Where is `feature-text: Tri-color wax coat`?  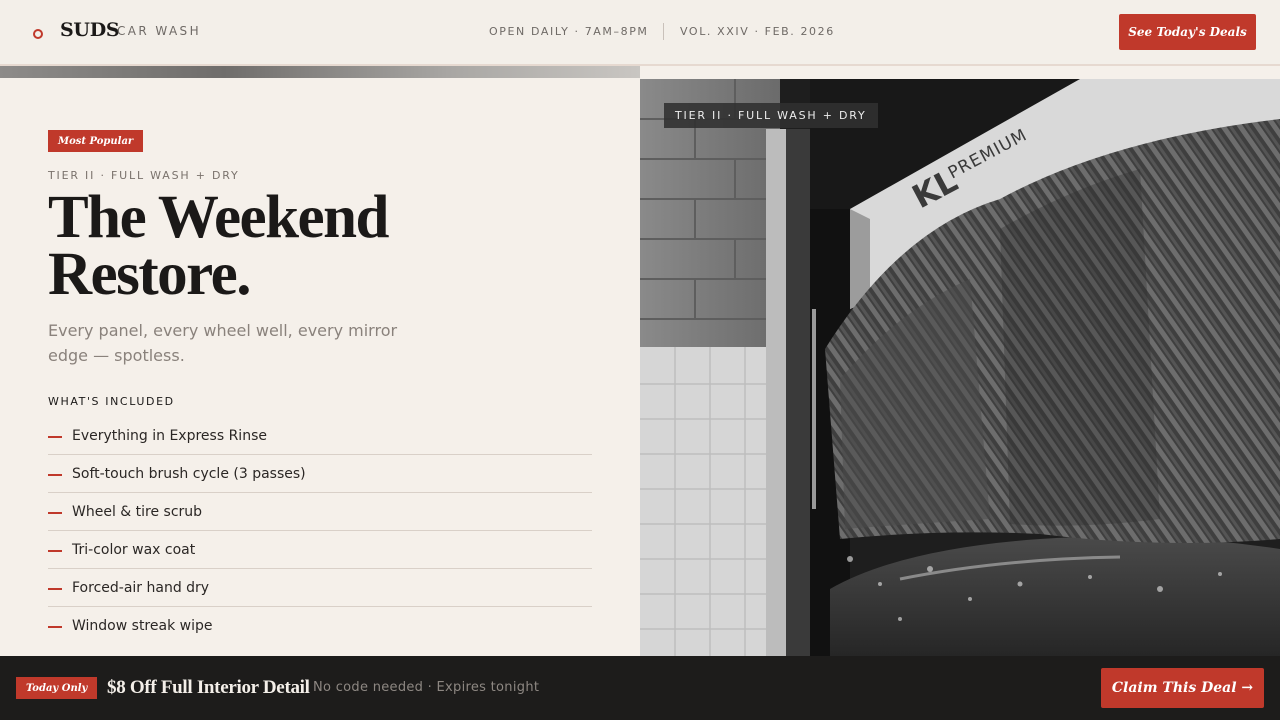
feature-text: Tri-color wax coat is located at coordinates (134, 549).